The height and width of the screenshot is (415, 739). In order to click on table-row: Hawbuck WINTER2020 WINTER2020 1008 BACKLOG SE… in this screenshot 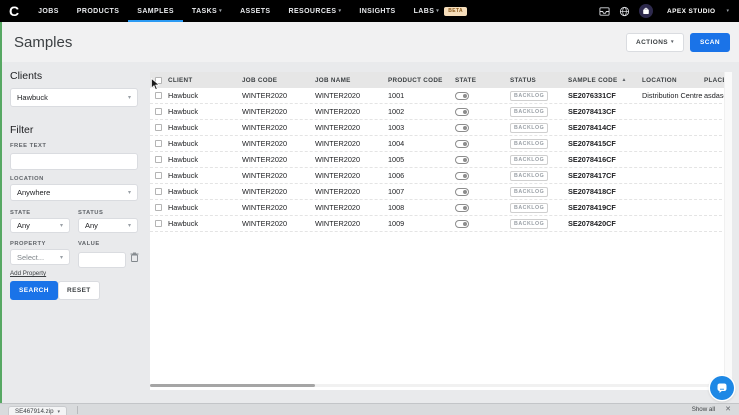, I will do `click(441, 208)`.